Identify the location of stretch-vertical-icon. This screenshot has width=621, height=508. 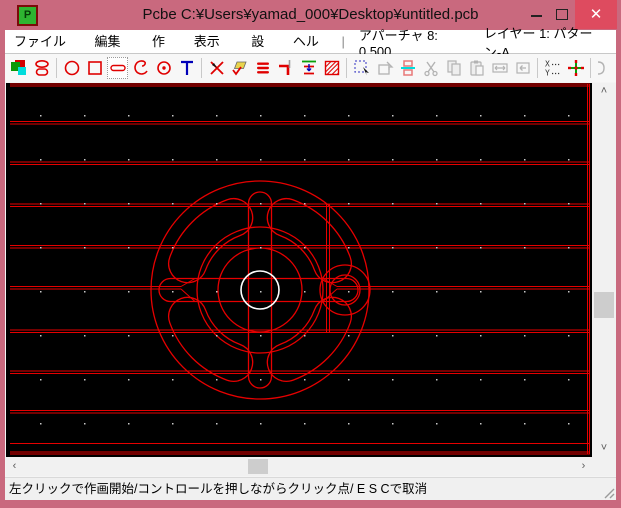
(309, 68).